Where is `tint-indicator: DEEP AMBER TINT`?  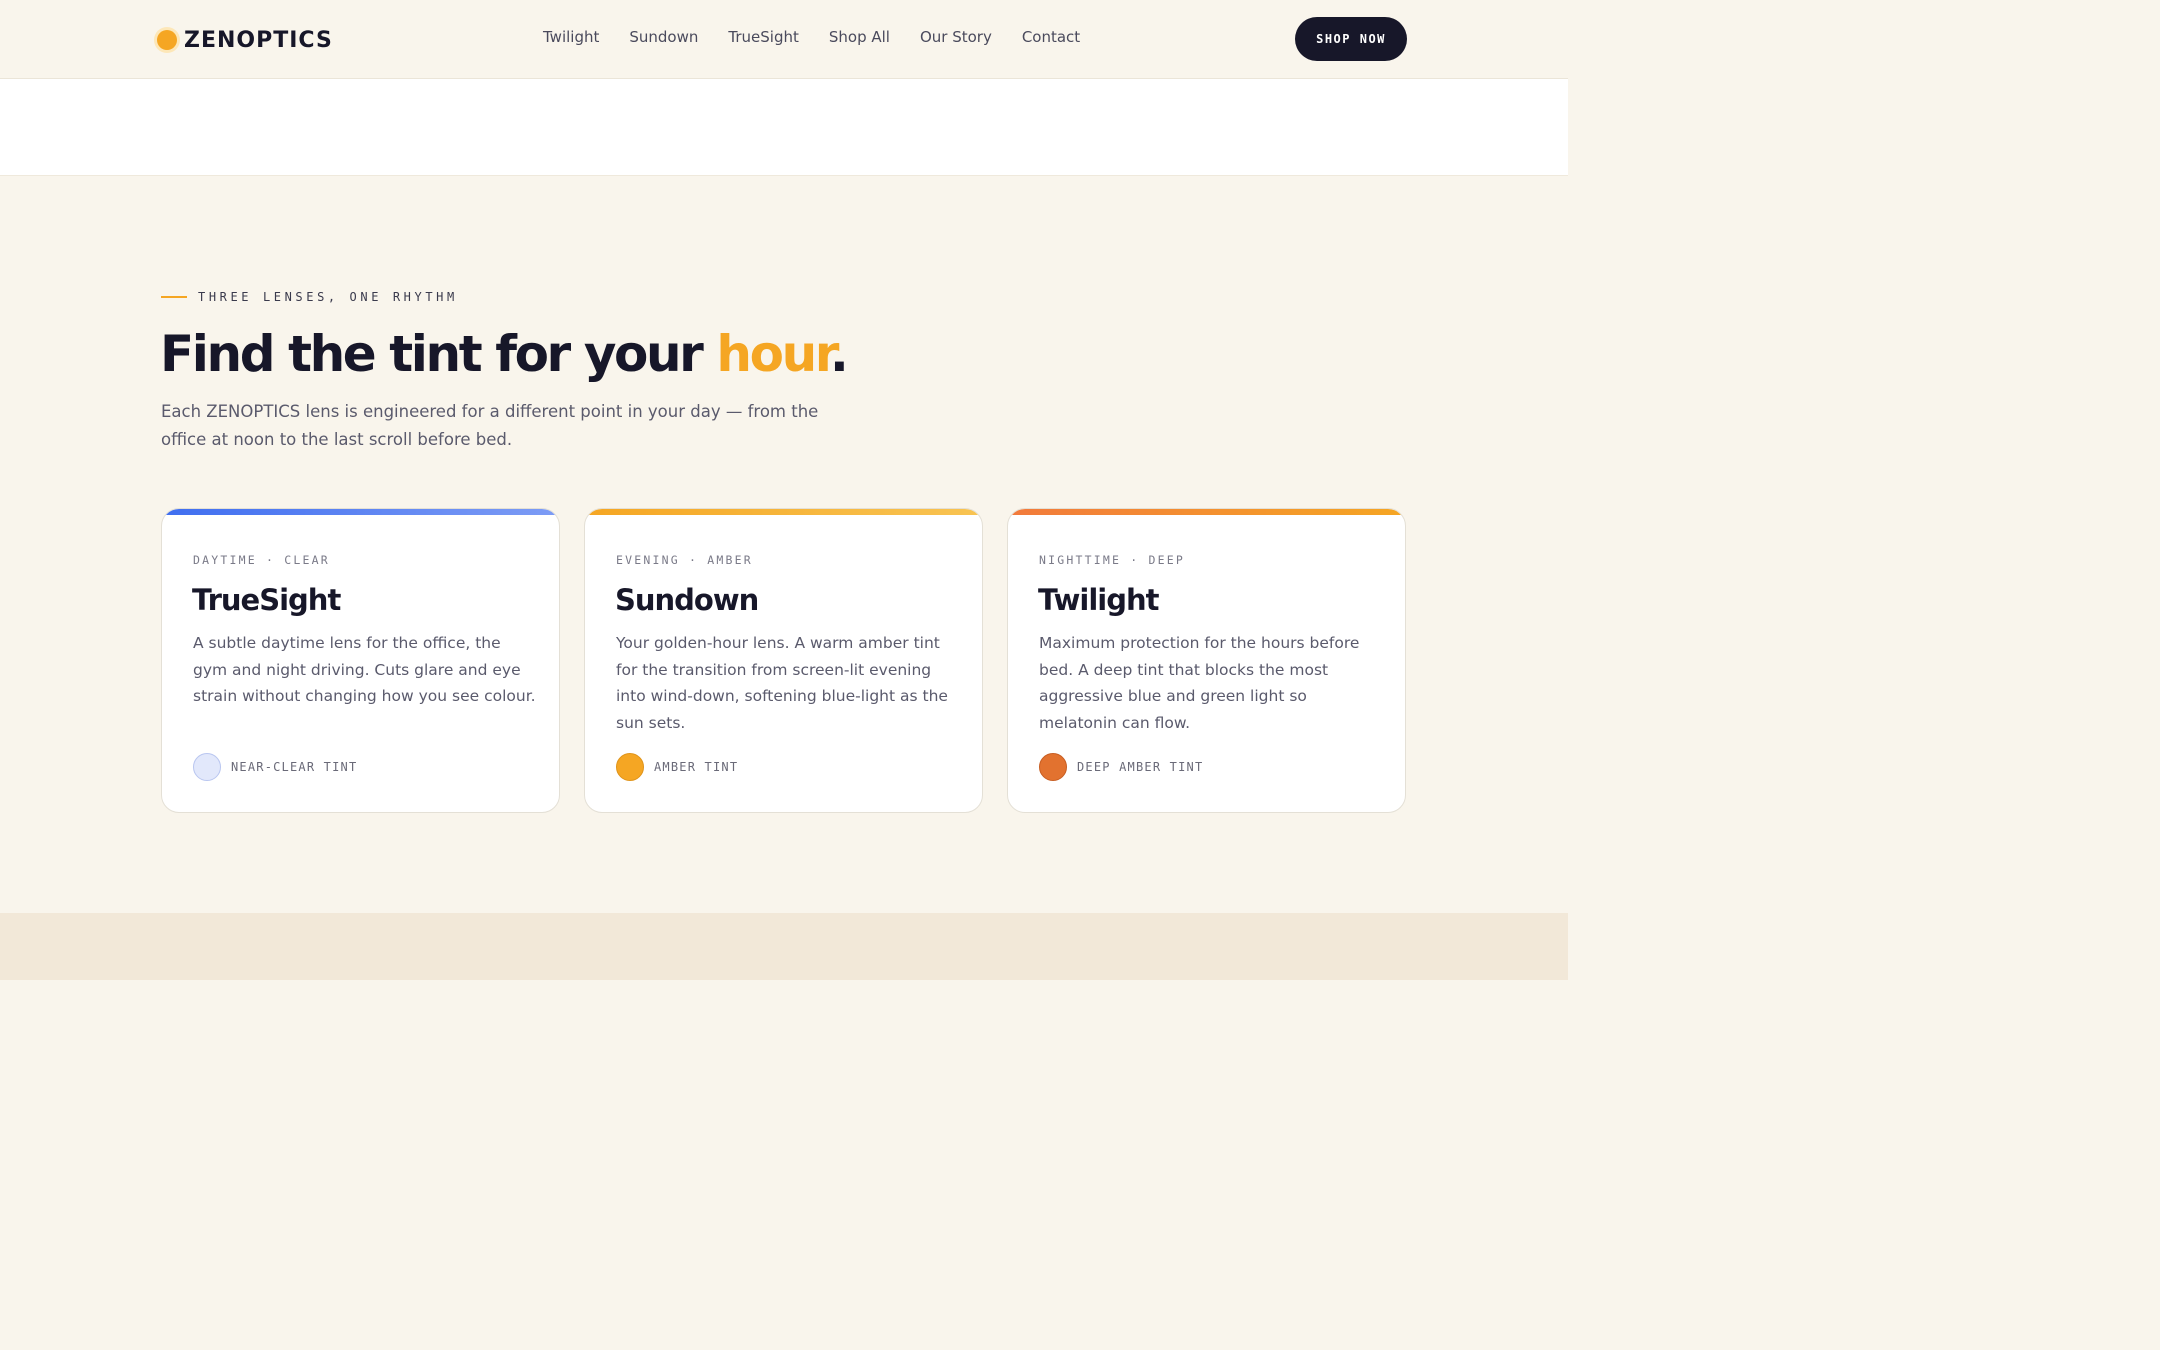
tint-indicator: DEEP AMBER TINT is located at coordinates (1121, 767).